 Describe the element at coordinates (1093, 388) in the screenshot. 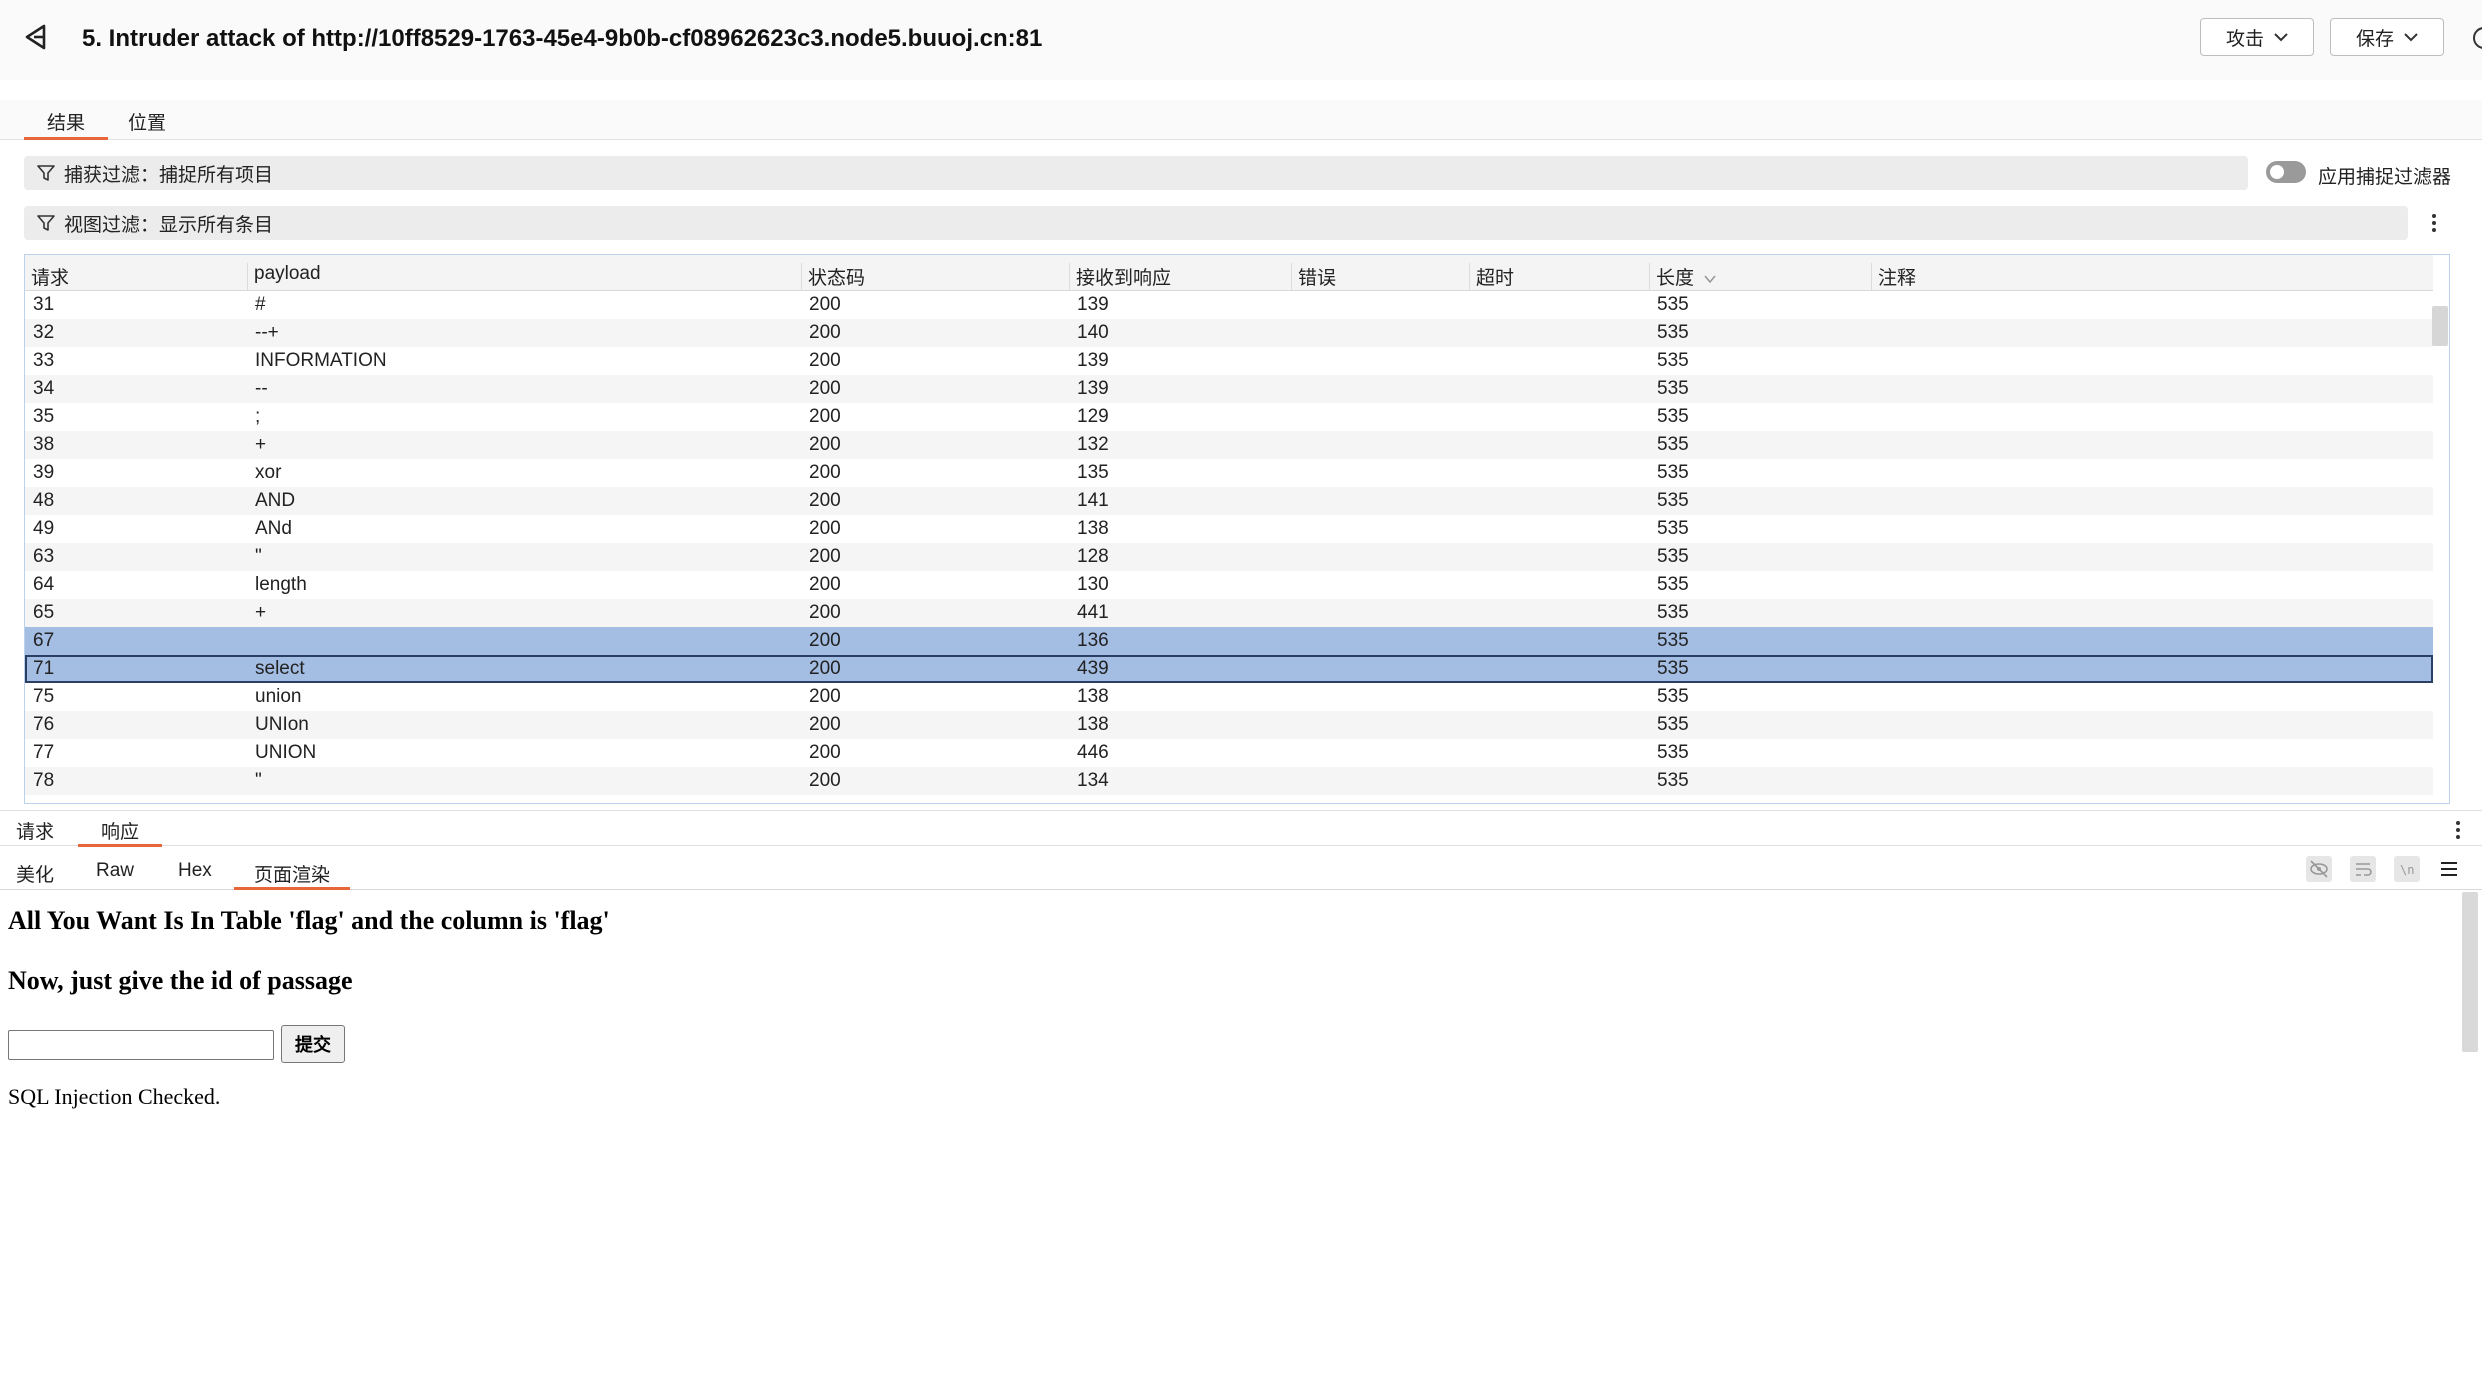

I see `cell-received: 139` at that location.